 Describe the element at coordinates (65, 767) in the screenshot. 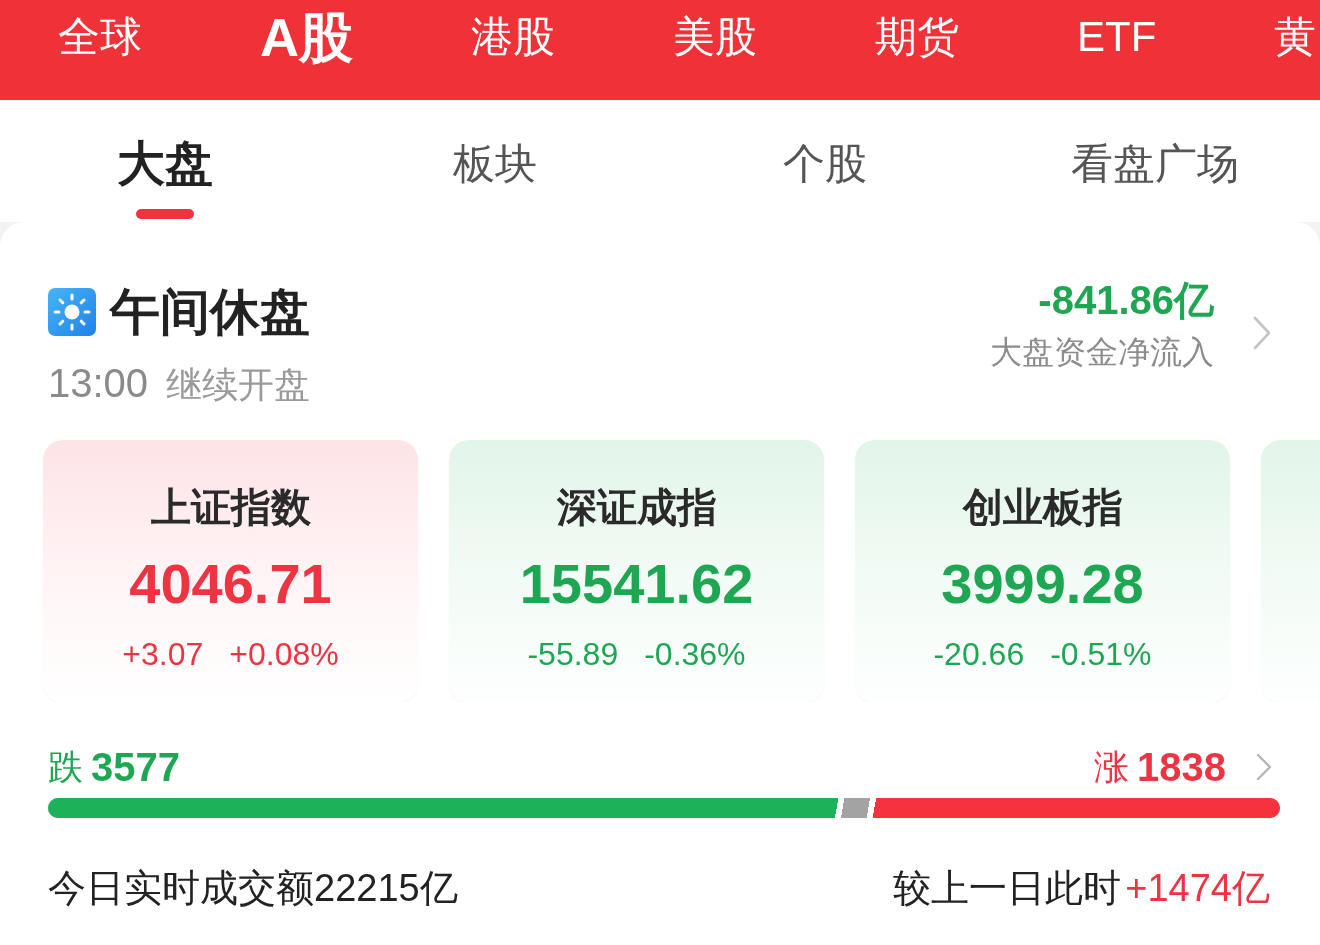

I see `decline-label: 跌` at that location.